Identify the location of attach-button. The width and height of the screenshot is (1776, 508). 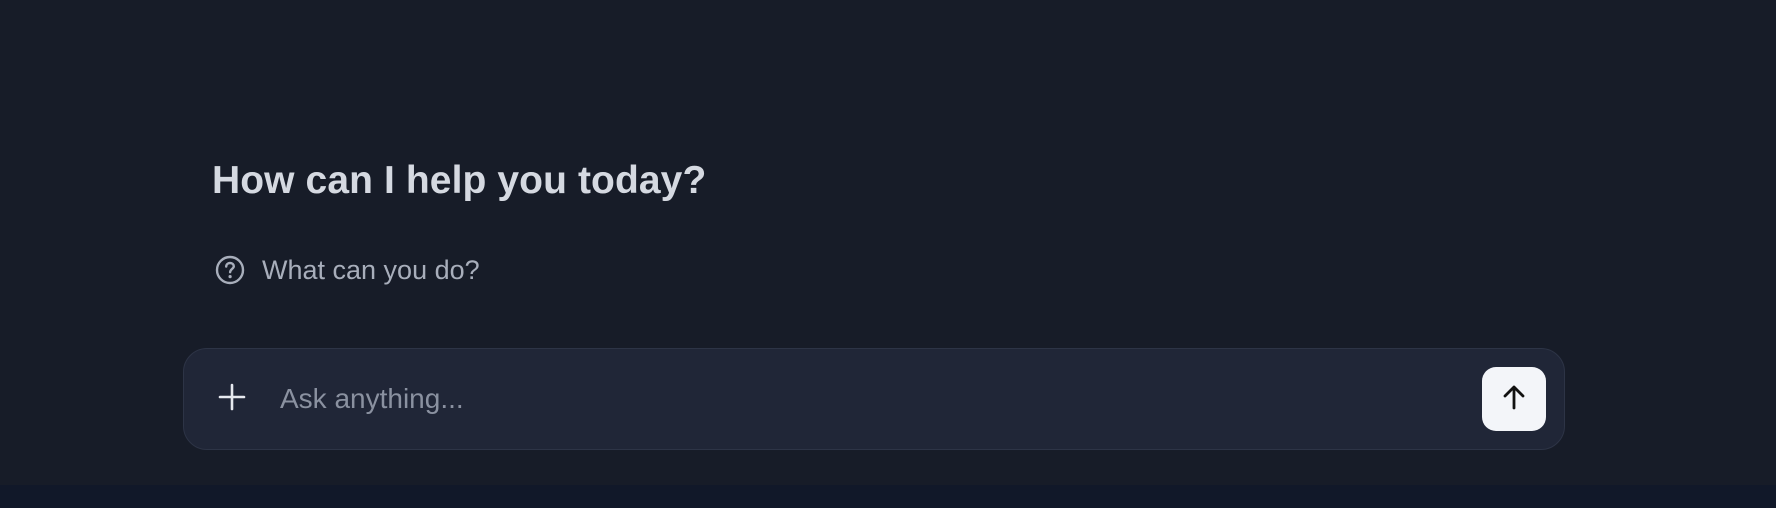
(232, 399).